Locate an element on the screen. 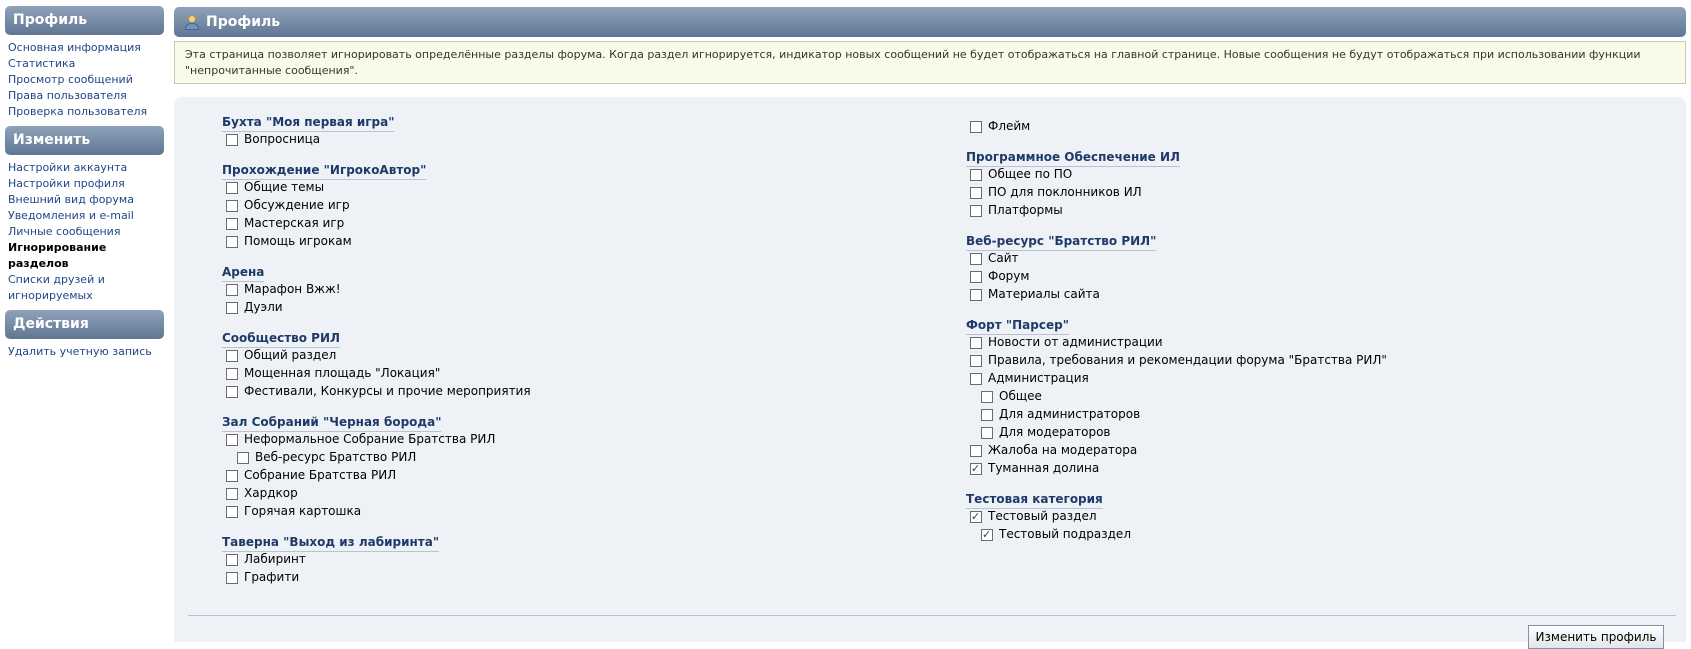 This screenshot has height=649, width=1691. board-label: Сайт is located at coordinates (1003, 258).